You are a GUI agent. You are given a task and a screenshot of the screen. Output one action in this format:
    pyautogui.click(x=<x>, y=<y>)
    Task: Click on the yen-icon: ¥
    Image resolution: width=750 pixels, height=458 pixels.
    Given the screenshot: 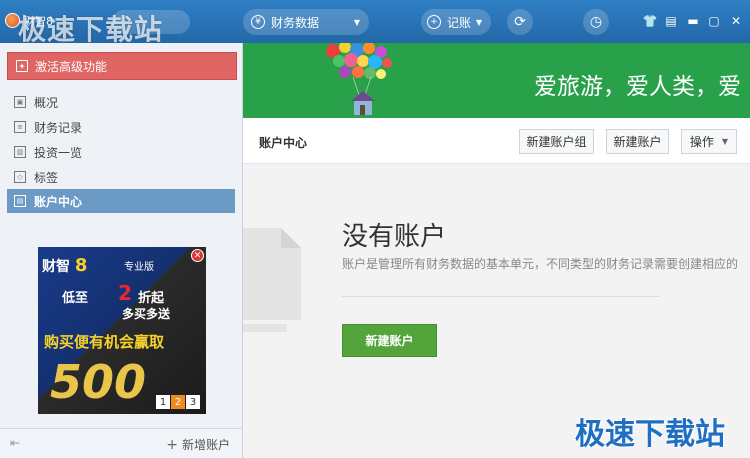 What is the action you would take?
    pyautogui.click(x=258, y=22)
    